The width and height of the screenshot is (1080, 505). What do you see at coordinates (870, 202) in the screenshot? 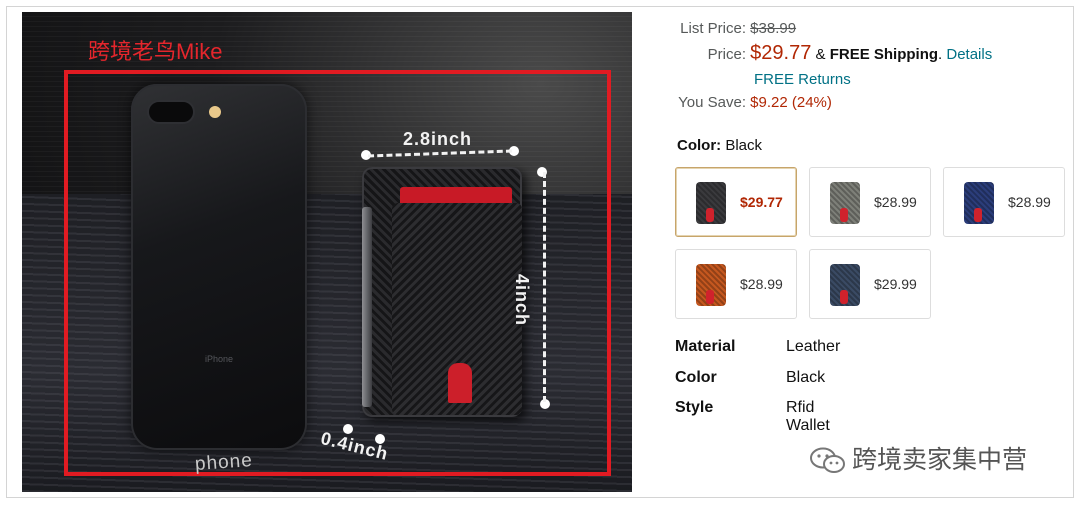
I see `color-option-grey: $28.99` at bounding box center [870, 202].